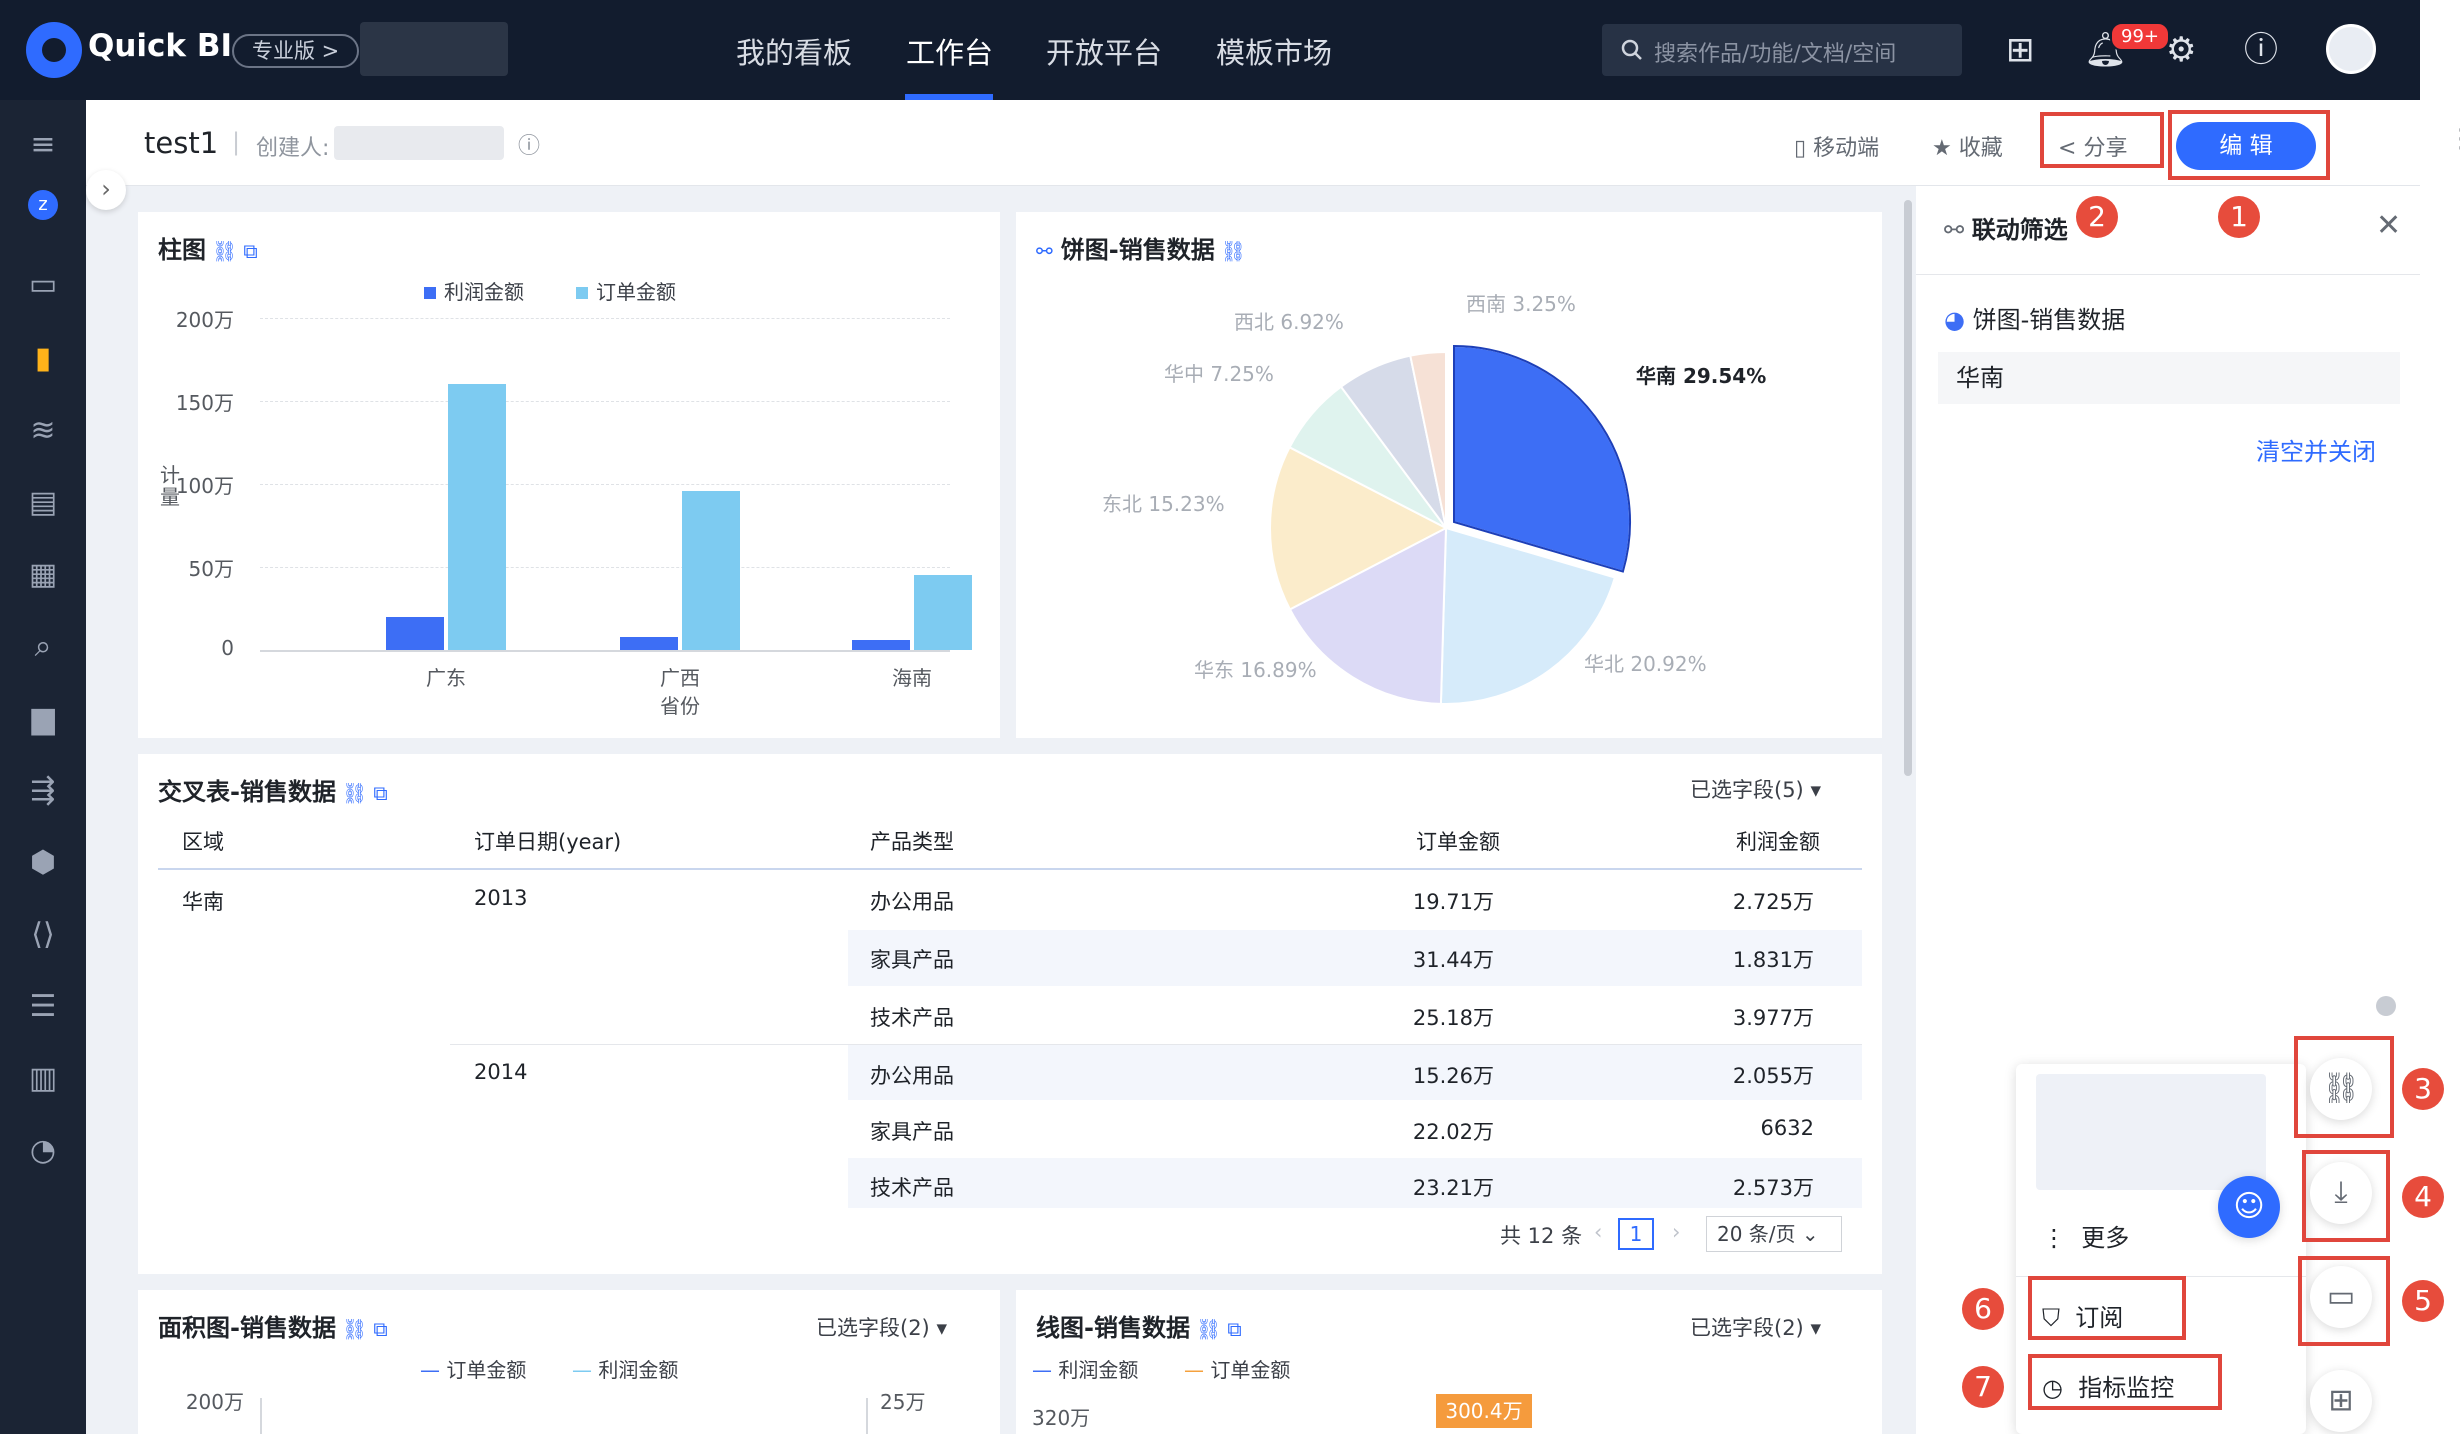 The image size is (2460, 1434). What do you see at coordinates (2316, 449) in the screenshot?
I see `clear-and-close-link: 清空并关闭` at bounding box center [2316, 449].